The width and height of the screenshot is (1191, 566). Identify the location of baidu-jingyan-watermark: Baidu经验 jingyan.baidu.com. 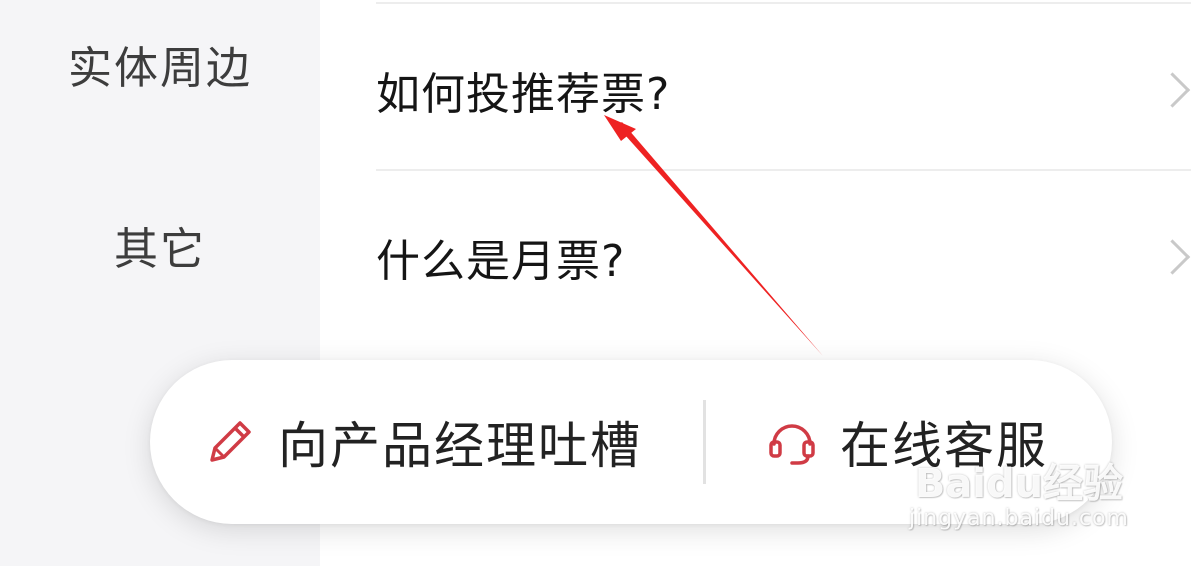
(1019, 497).